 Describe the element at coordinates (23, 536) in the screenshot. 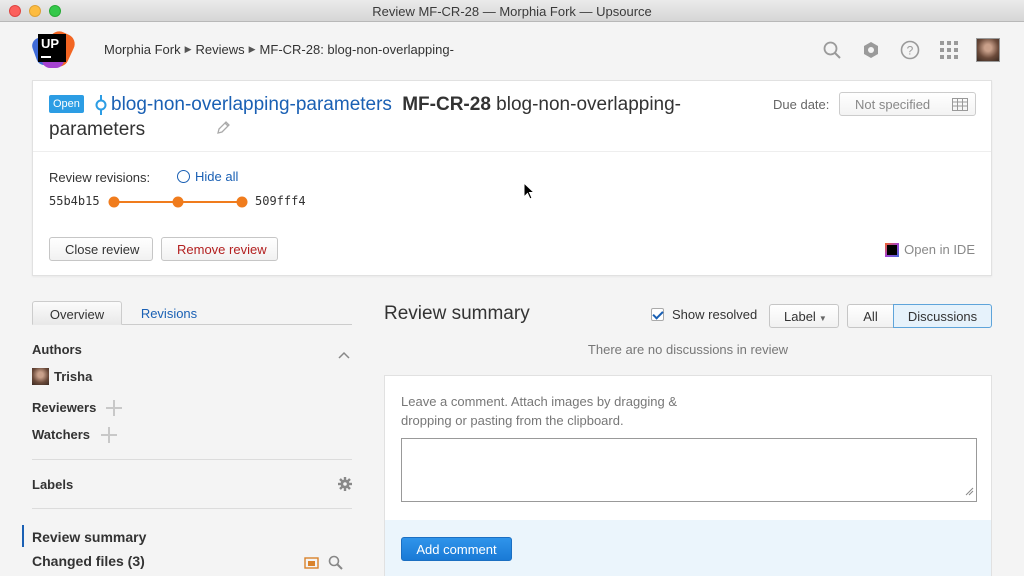

I see `active-nav-indicator` at that location.